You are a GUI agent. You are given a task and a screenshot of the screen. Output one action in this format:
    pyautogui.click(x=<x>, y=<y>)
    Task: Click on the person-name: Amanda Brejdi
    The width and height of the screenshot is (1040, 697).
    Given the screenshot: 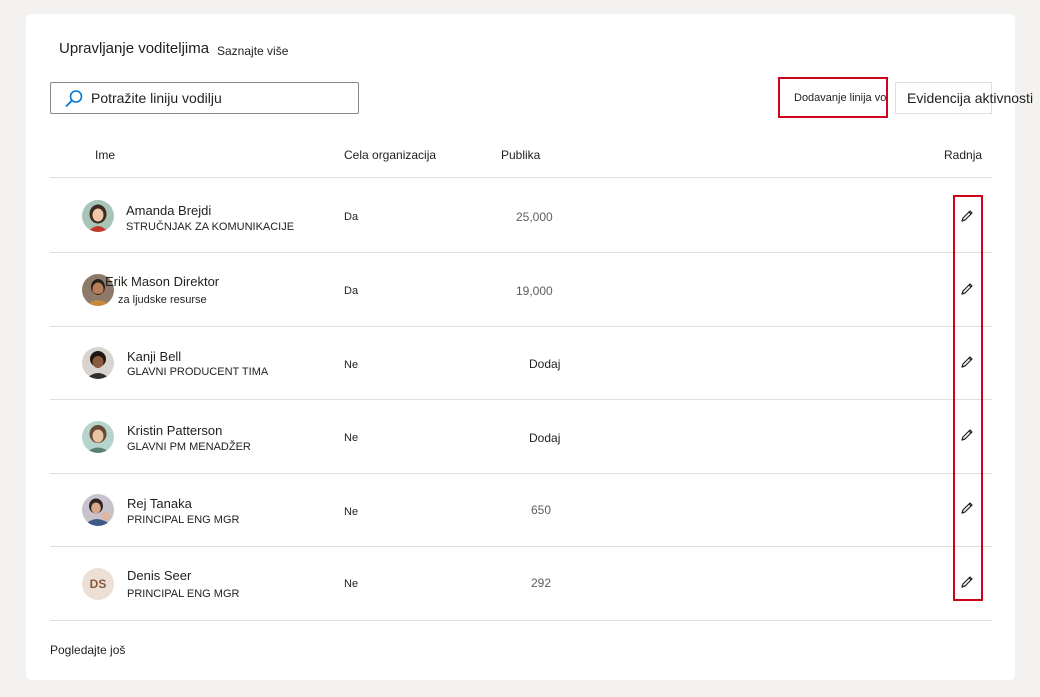 What is the action you would take?
    pyautogui.click(x=169, y=210)
    